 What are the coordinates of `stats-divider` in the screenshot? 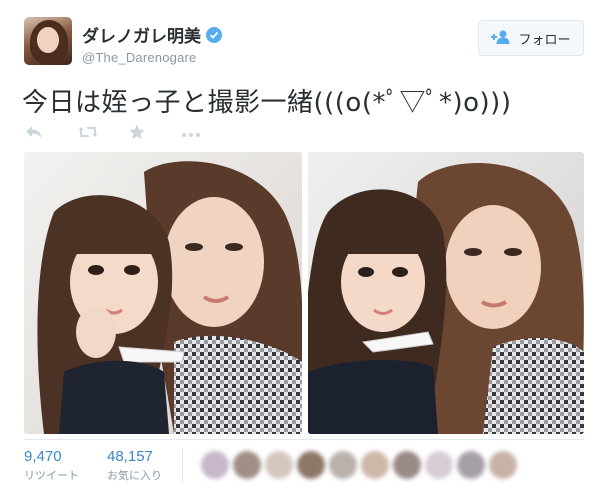 It's located at (304, 439).